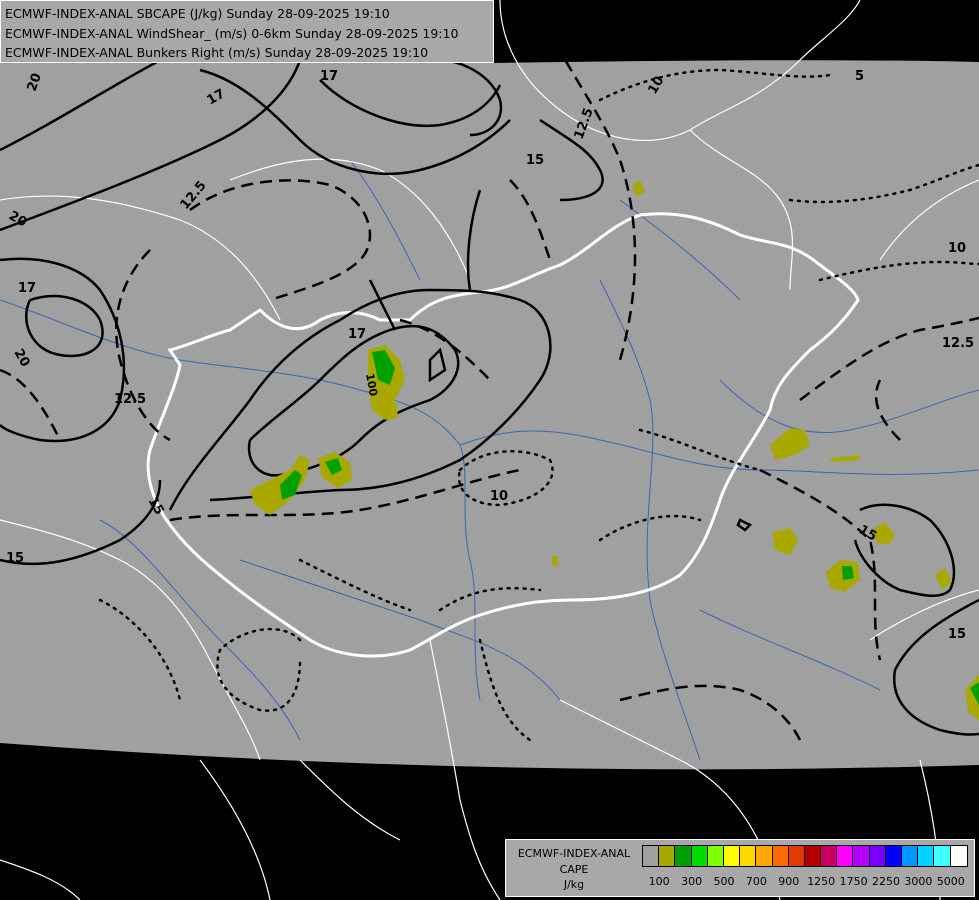 This screenshot has width=979, height=900. Describe the element at coordinates (130, 399) in the screenshot. I see `label-br-125b: 12.5` at that location.